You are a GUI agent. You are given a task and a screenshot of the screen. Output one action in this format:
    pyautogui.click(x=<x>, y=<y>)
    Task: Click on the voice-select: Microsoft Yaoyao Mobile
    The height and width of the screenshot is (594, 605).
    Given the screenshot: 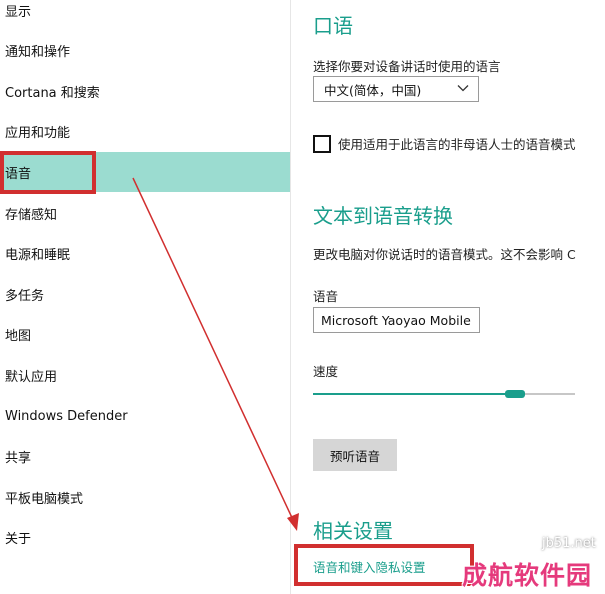 What is the action you would take?
    pyautogui.click(x=396, y=320)
    